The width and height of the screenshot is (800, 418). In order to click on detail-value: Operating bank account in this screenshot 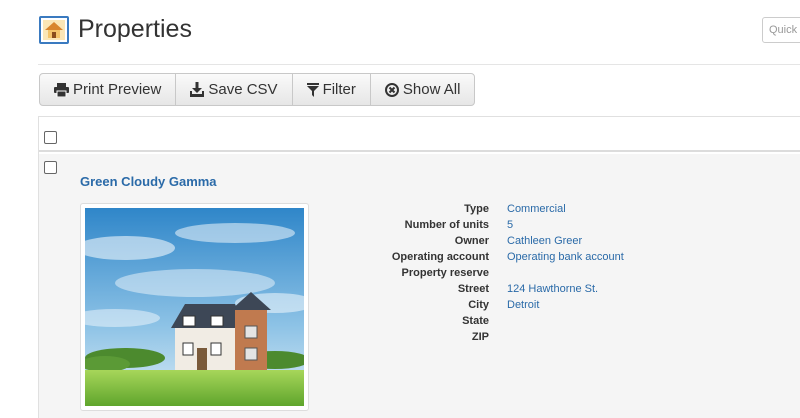, I will do `click(627, 257)`.